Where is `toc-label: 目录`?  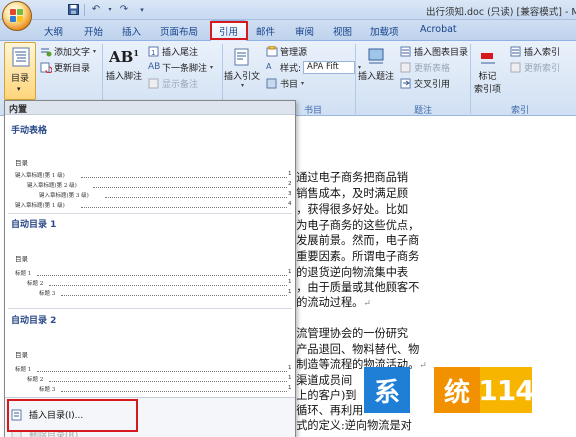 toc-label: 目录 is located at coordinates (20, 79).